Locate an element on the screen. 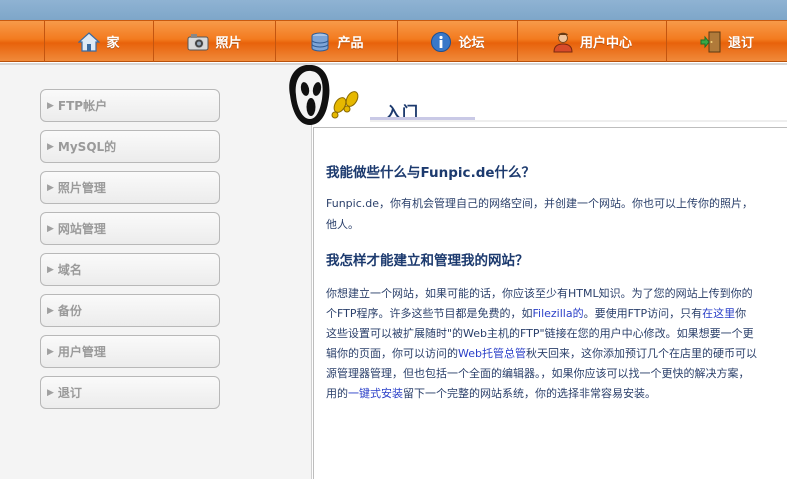 Image resolution: width=787 pixels, height=479 pixels. database-icon is located at coordinates (320, 42).